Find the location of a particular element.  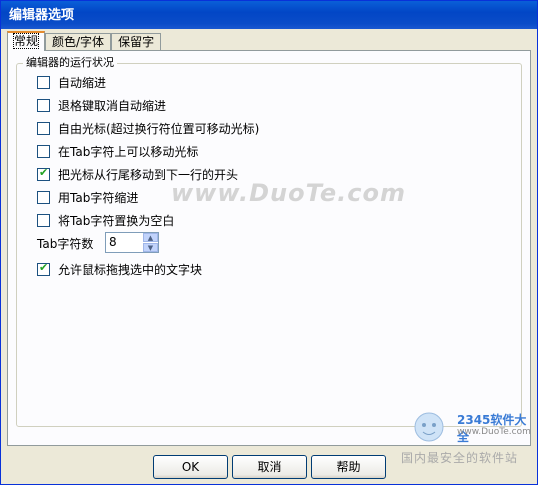

tab-indent-option: 用Tab字符缩进 is located at coordinates (87, 197).